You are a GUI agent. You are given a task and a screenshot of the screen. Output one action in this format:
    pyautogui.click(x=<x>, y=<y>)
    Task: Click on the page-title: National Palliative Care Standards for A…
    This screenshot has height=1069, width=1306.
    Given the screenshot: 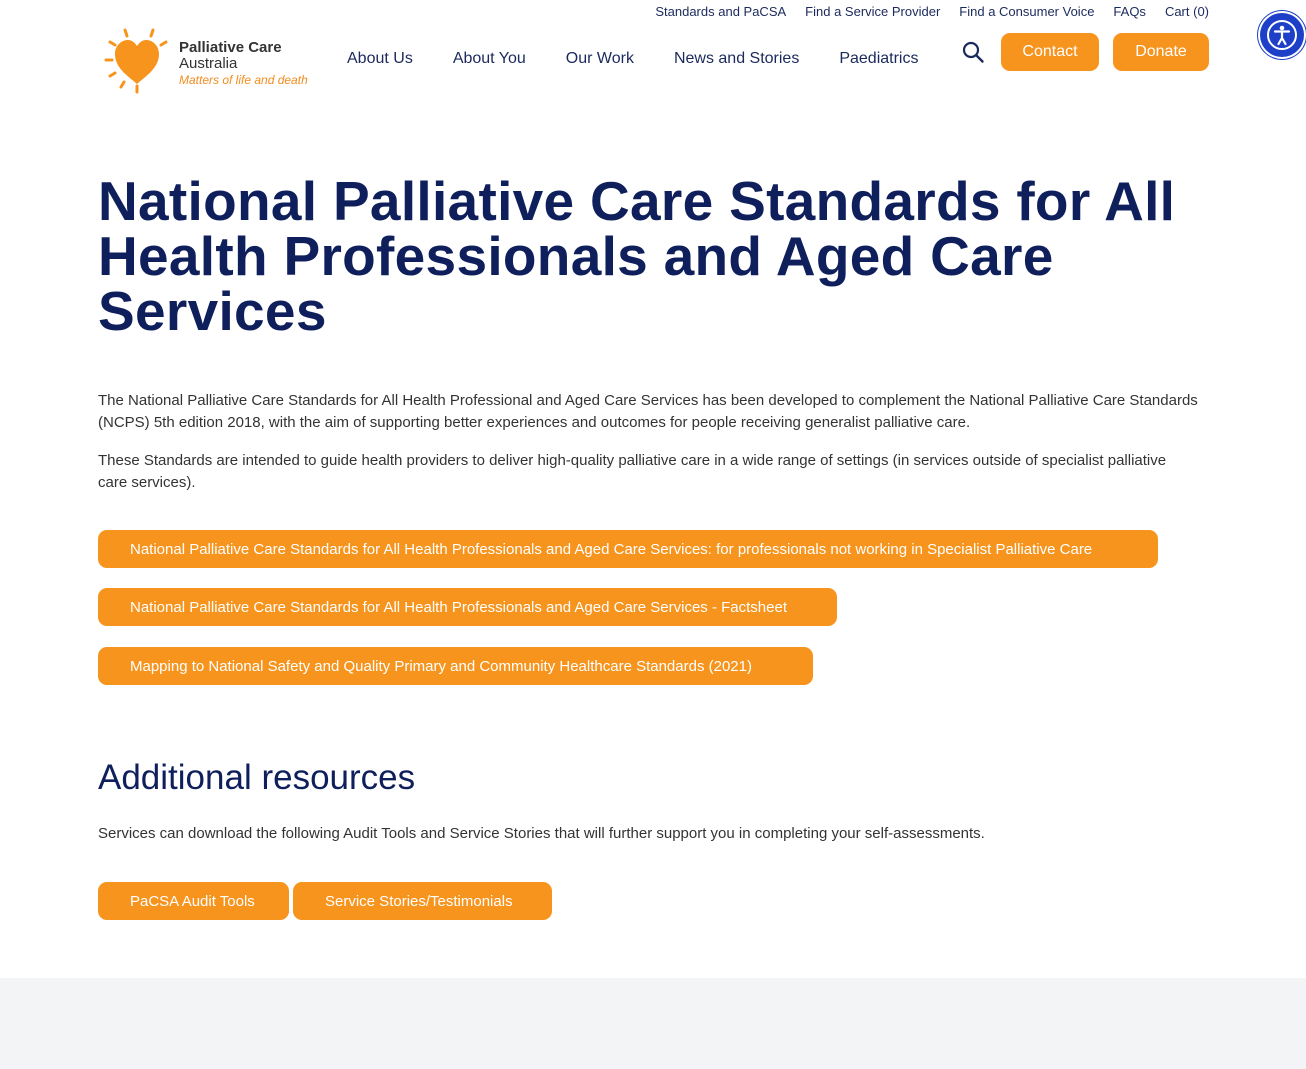 What is the action you would take?
    pyautogui.click(x=637, y=256)
    